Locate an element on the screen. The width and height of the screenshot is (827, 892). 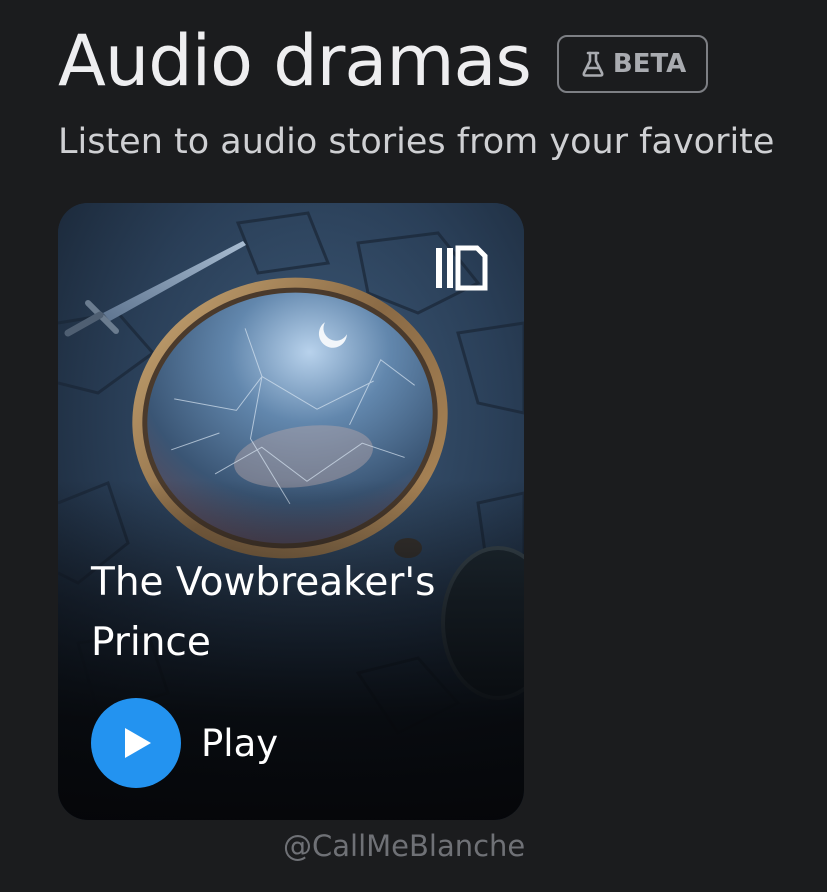
watermark-credit: @CallMeBlanche is located at coordinates (404, 846).